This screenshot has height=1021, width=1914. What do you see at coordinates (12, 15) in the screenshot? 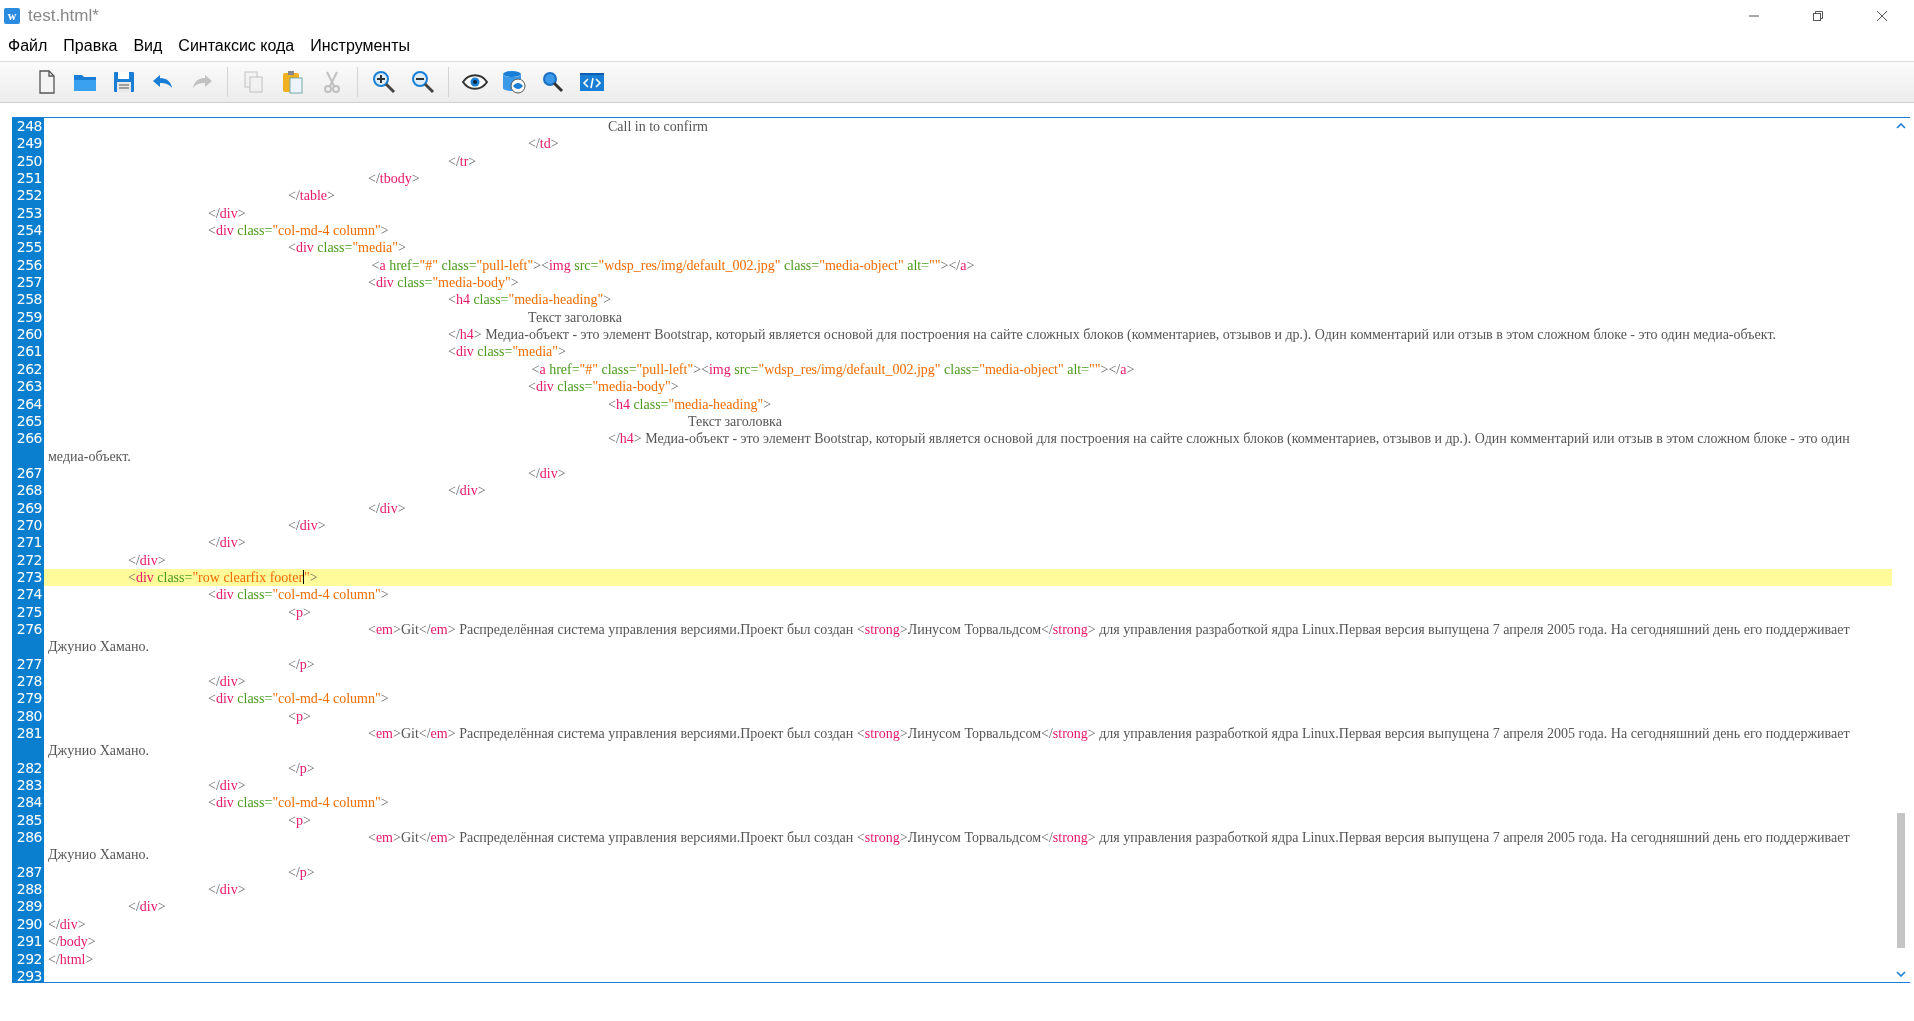
I see `app-icon: w` at bounding box center [12, 15].